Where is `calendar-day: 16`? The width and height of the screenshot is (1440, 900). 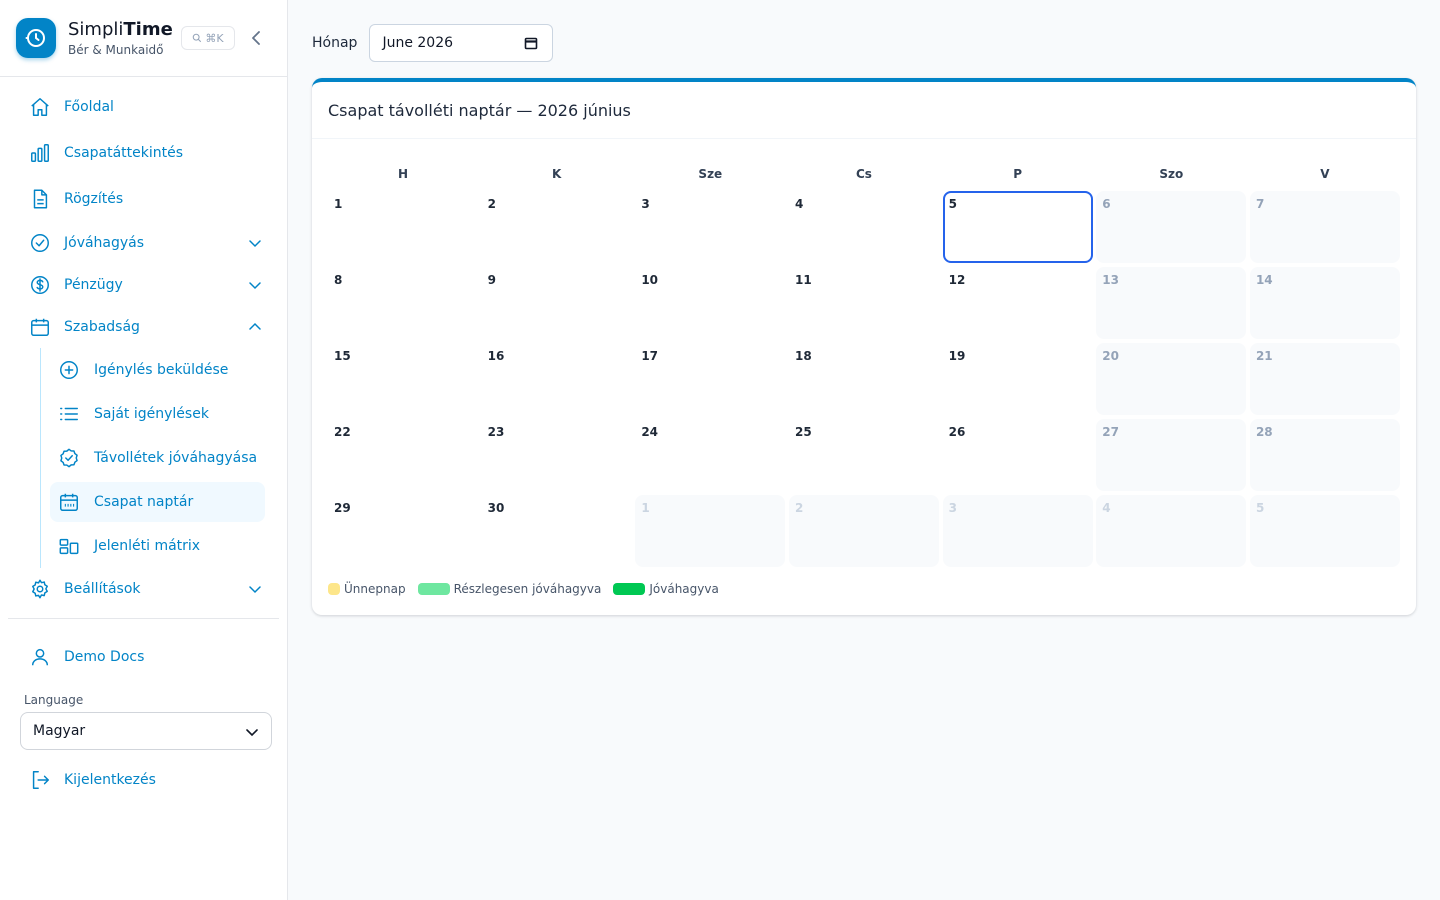 calendar-day: 16 is located at coordinates (557, 379).